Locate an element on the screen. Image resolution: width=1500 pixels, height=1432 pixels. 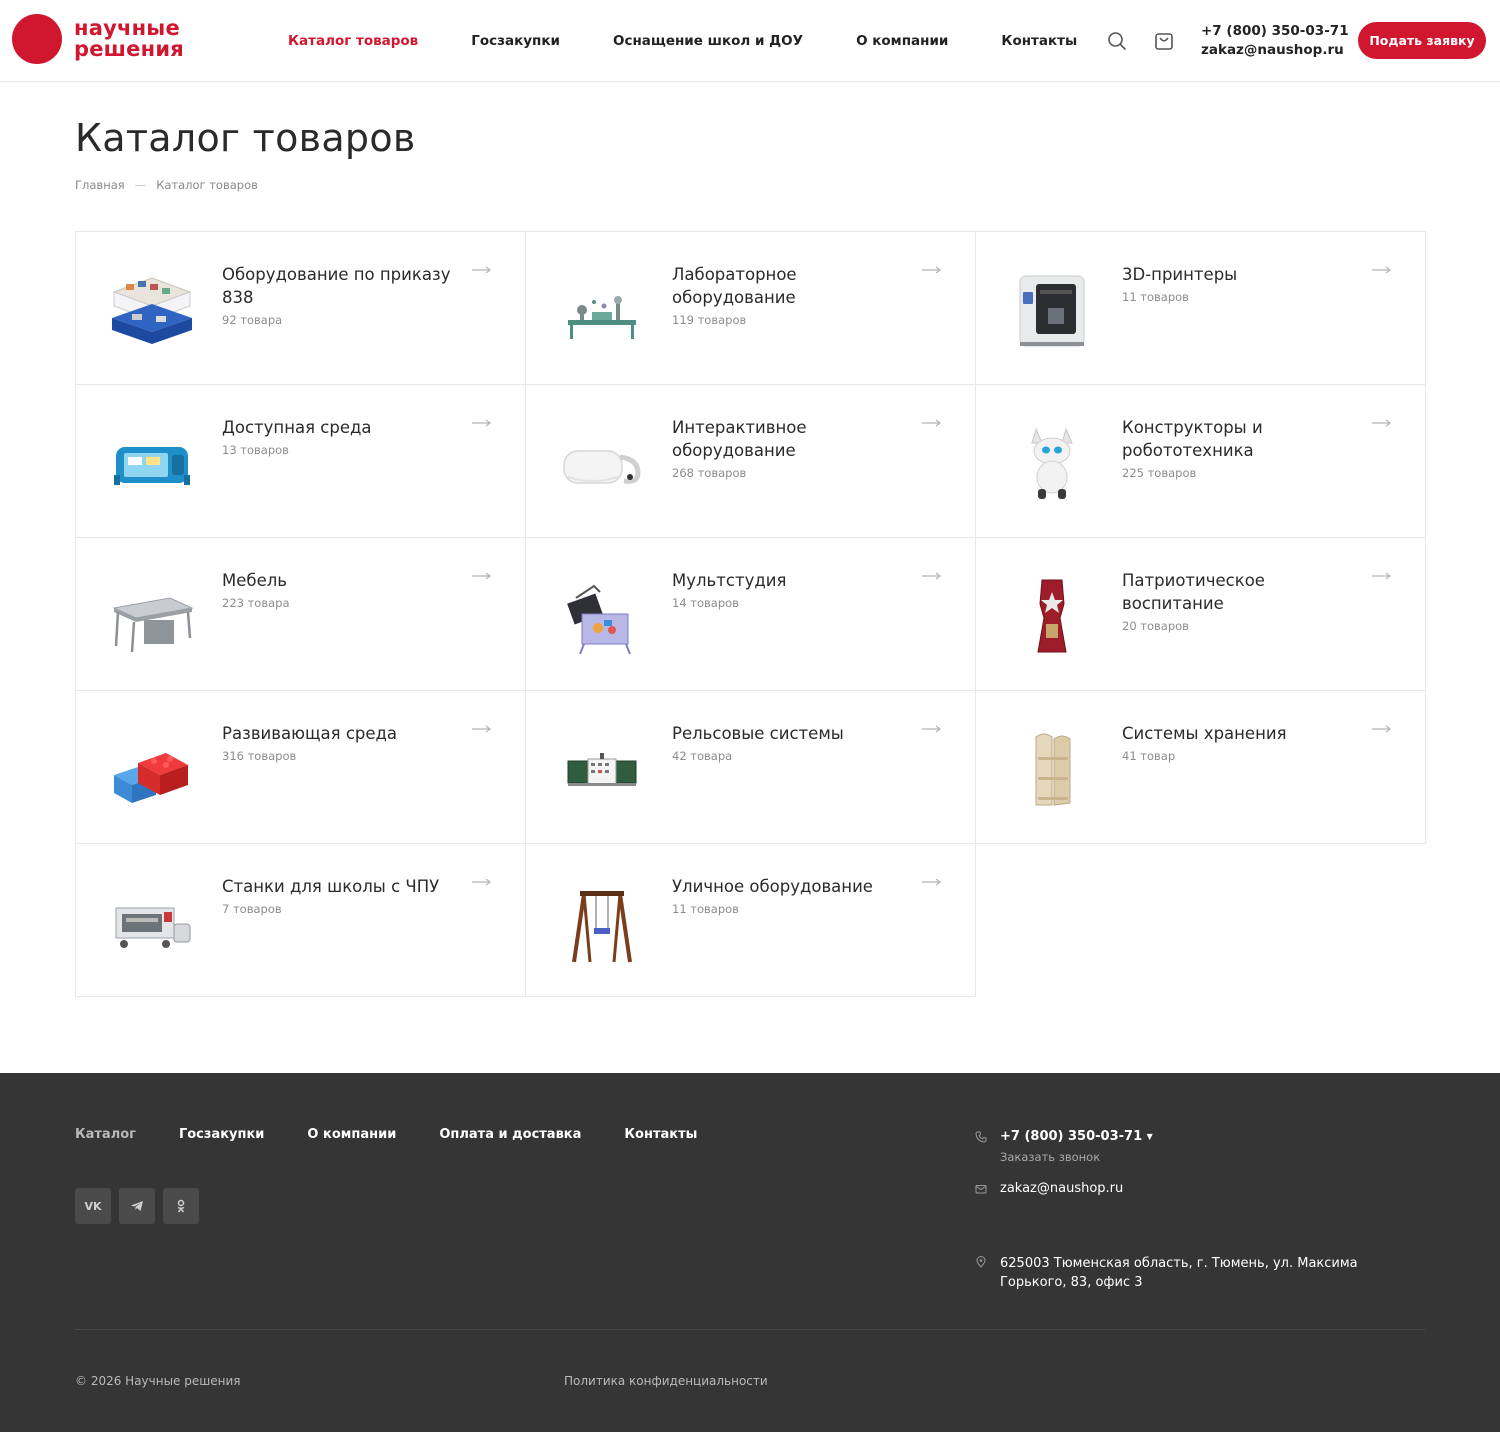
category-title: Лабораторное оборудование is located at coordinates (734, 286).